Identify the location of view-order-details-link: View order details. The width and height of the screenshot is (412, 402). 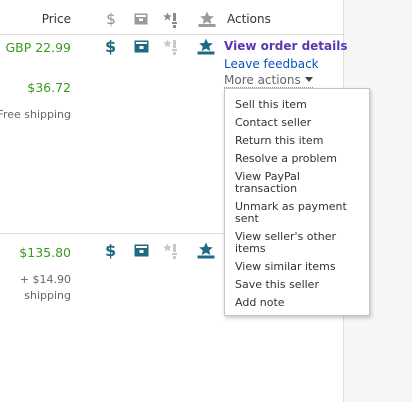
(286, 46).